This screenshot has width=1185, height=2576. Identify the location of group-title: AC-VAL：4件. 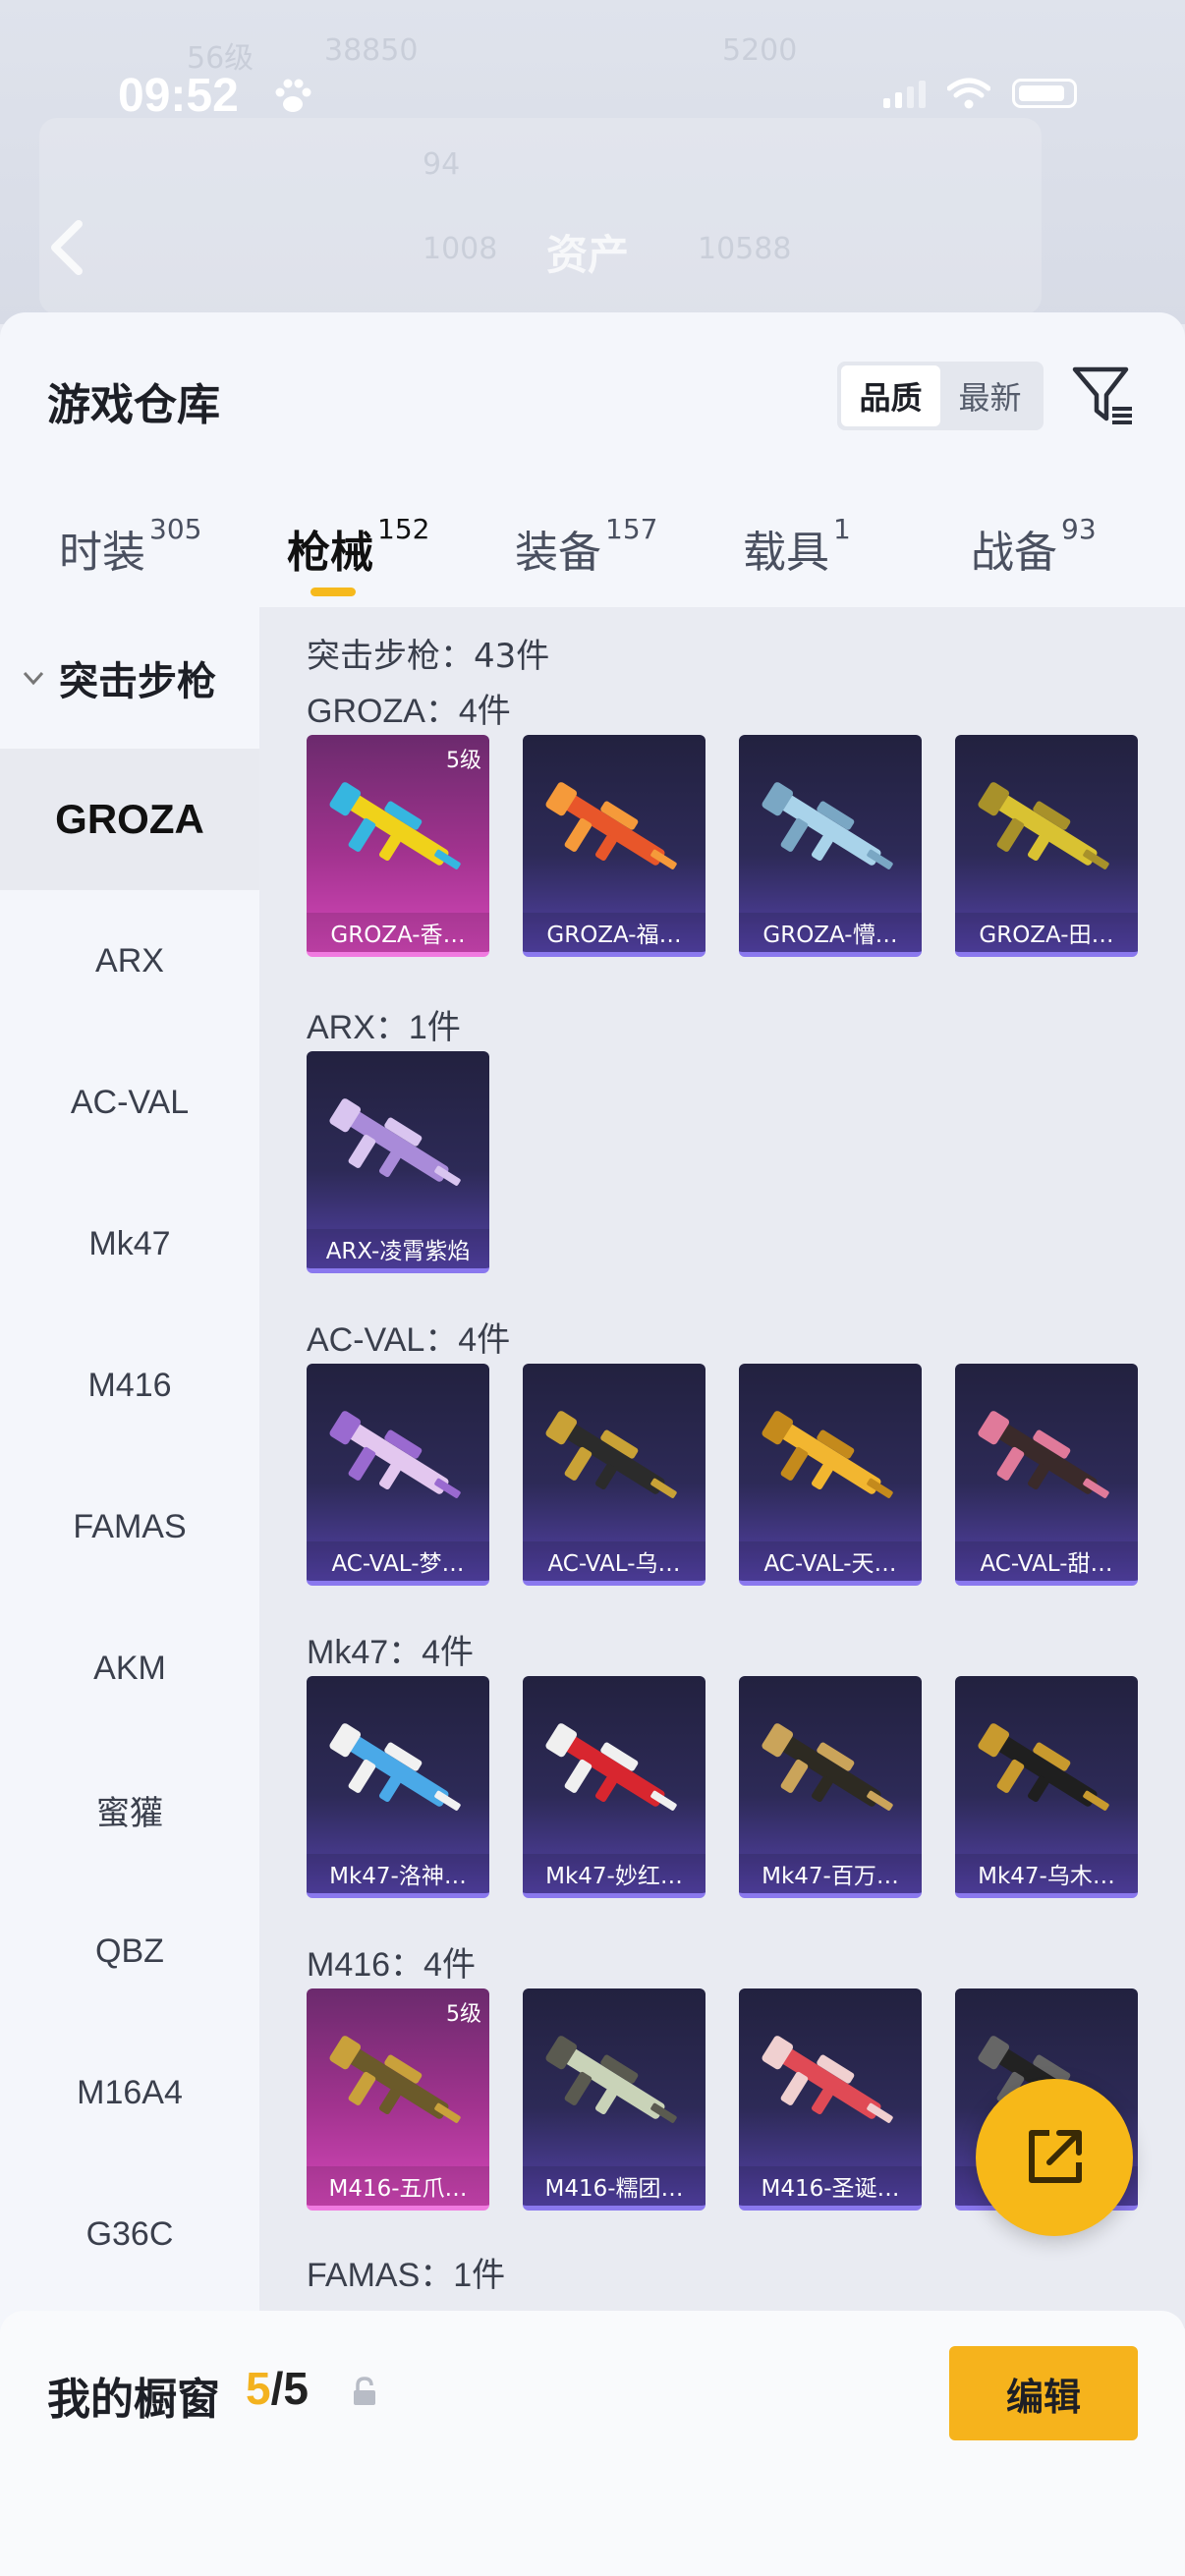
(409, 1340).